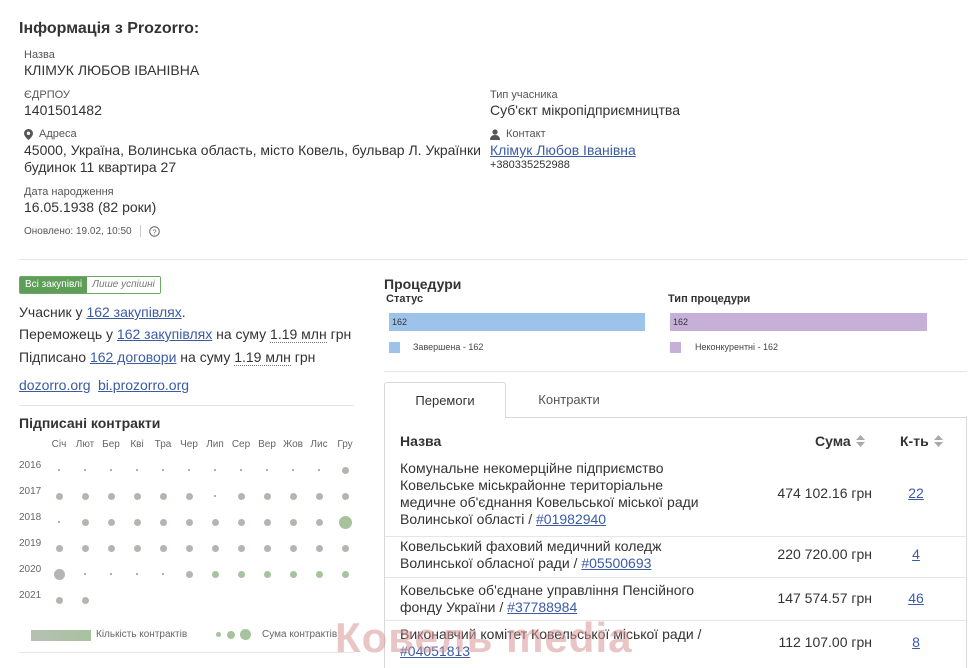 This screenshot has width=973, height=668. What do you see at coordinates (530, 165) in the screenshot?
I see `contact-phone: +380335252988` at bounding box center [530, 165].